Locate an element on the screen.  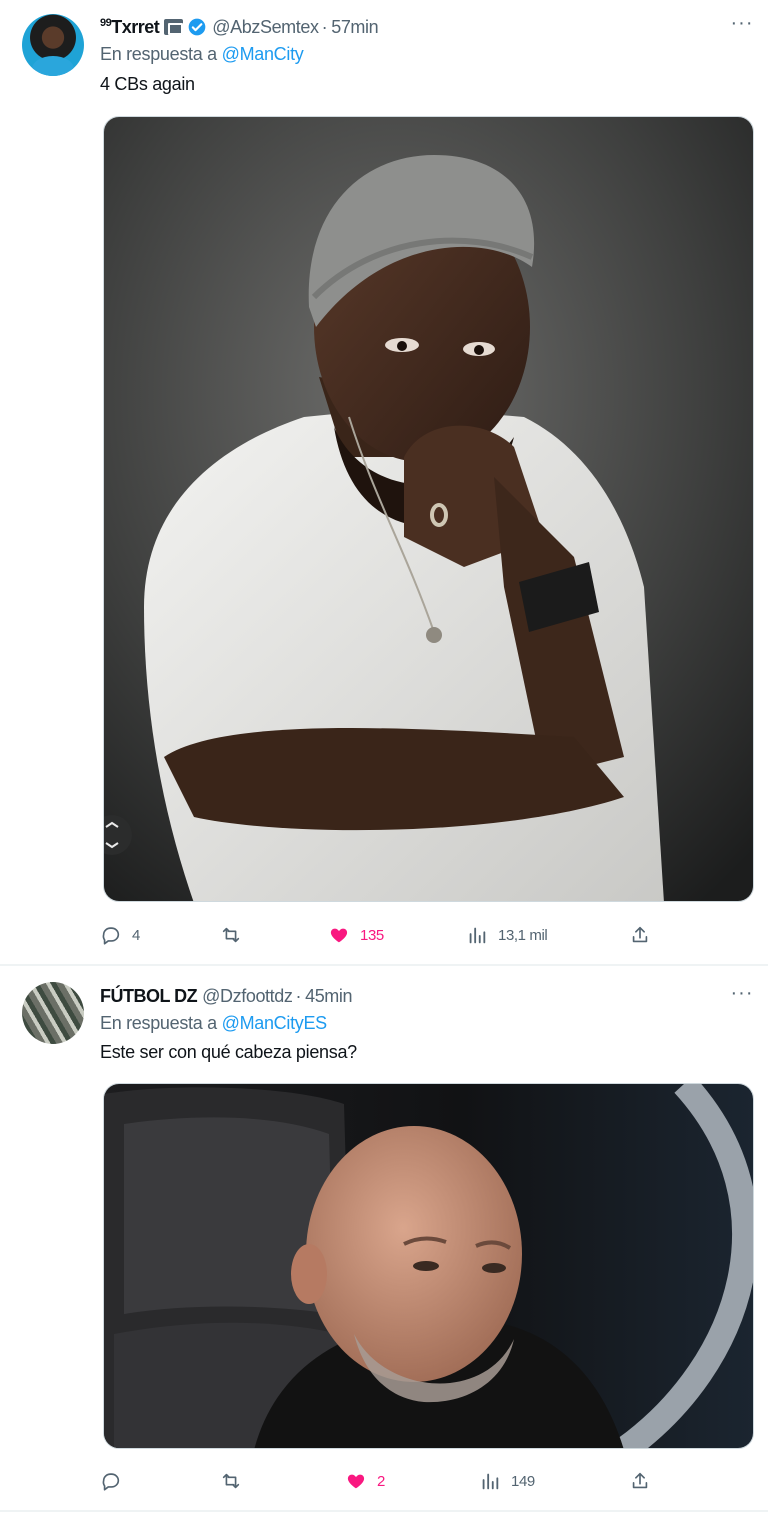
timestamp: 57min is located at coordinates (354, 27).